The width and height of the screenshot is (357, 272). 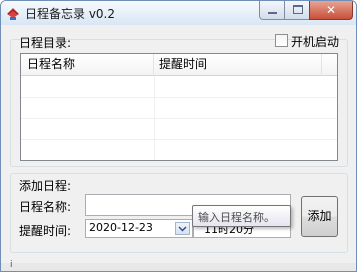 I want to click on close-icon: ✕, so click(x=331, y=10).